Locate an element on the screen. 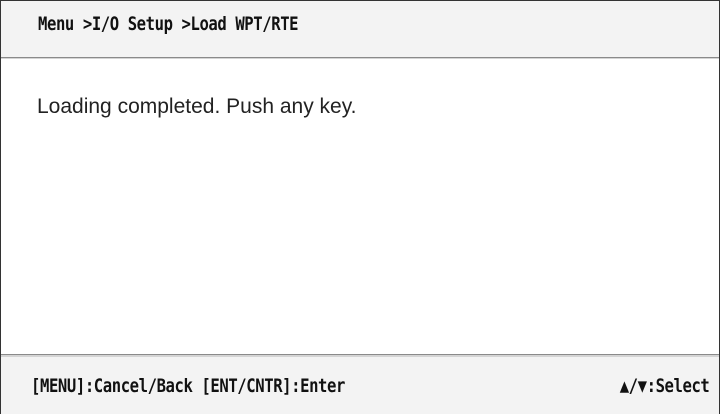 This screenshot has height=414, width=720. breadcrumb: Menu >I/O Setup >Load WPT/RTE is located at coordinates (168, 24).